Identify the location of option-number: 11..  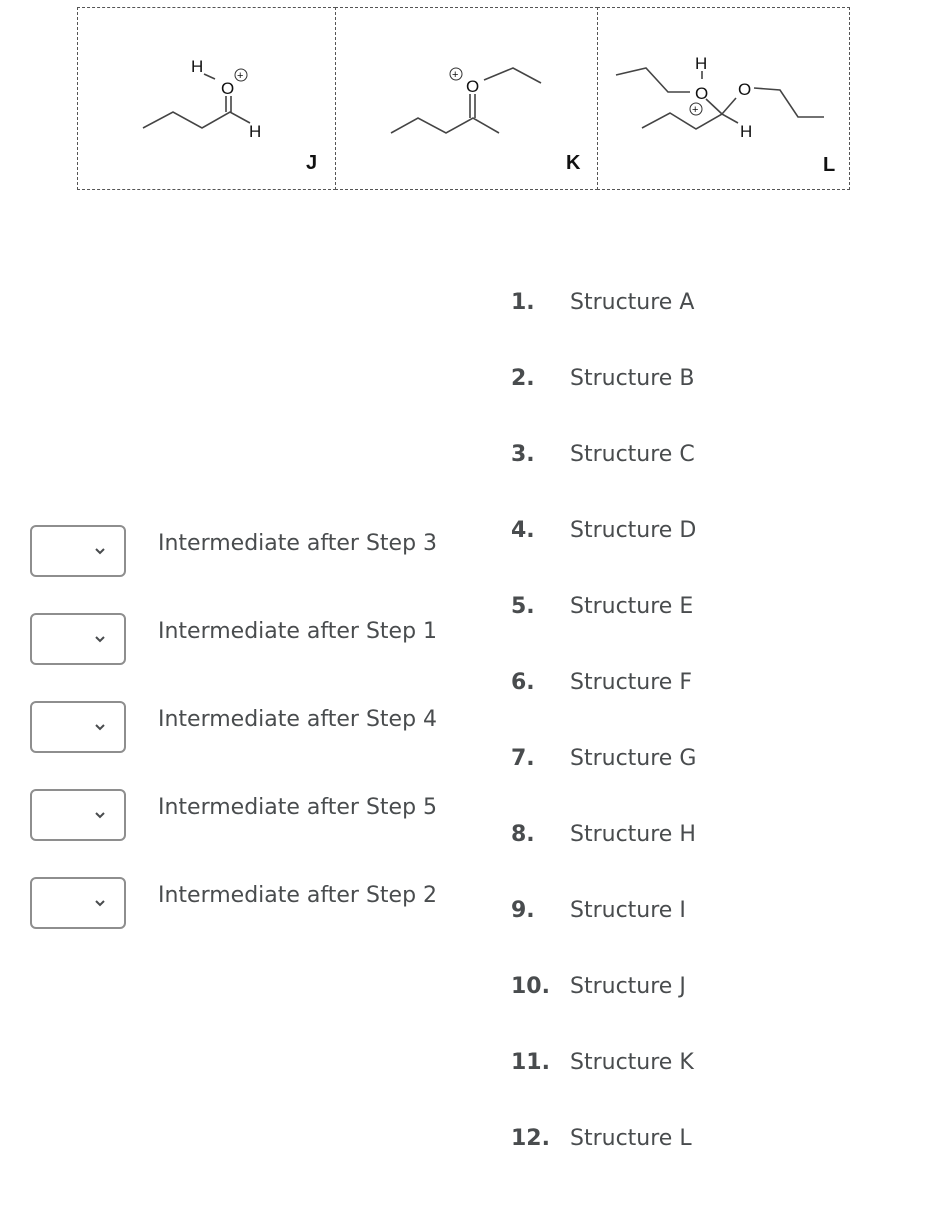
(530, 1062).